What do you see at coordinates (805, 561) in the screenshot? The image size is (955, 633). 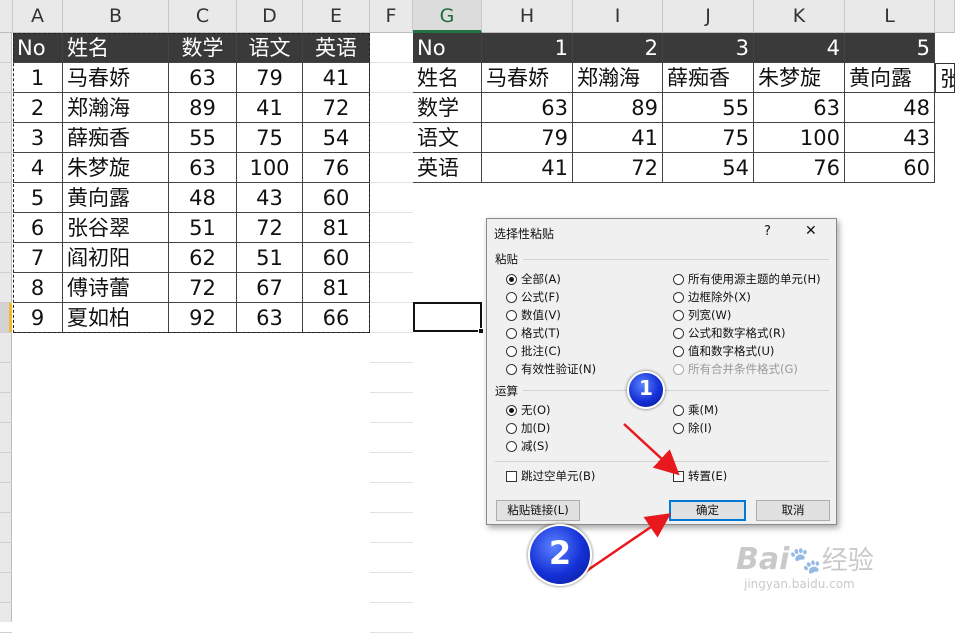 I see `paw-icon: 🐾` at bounding box center [805, 561].